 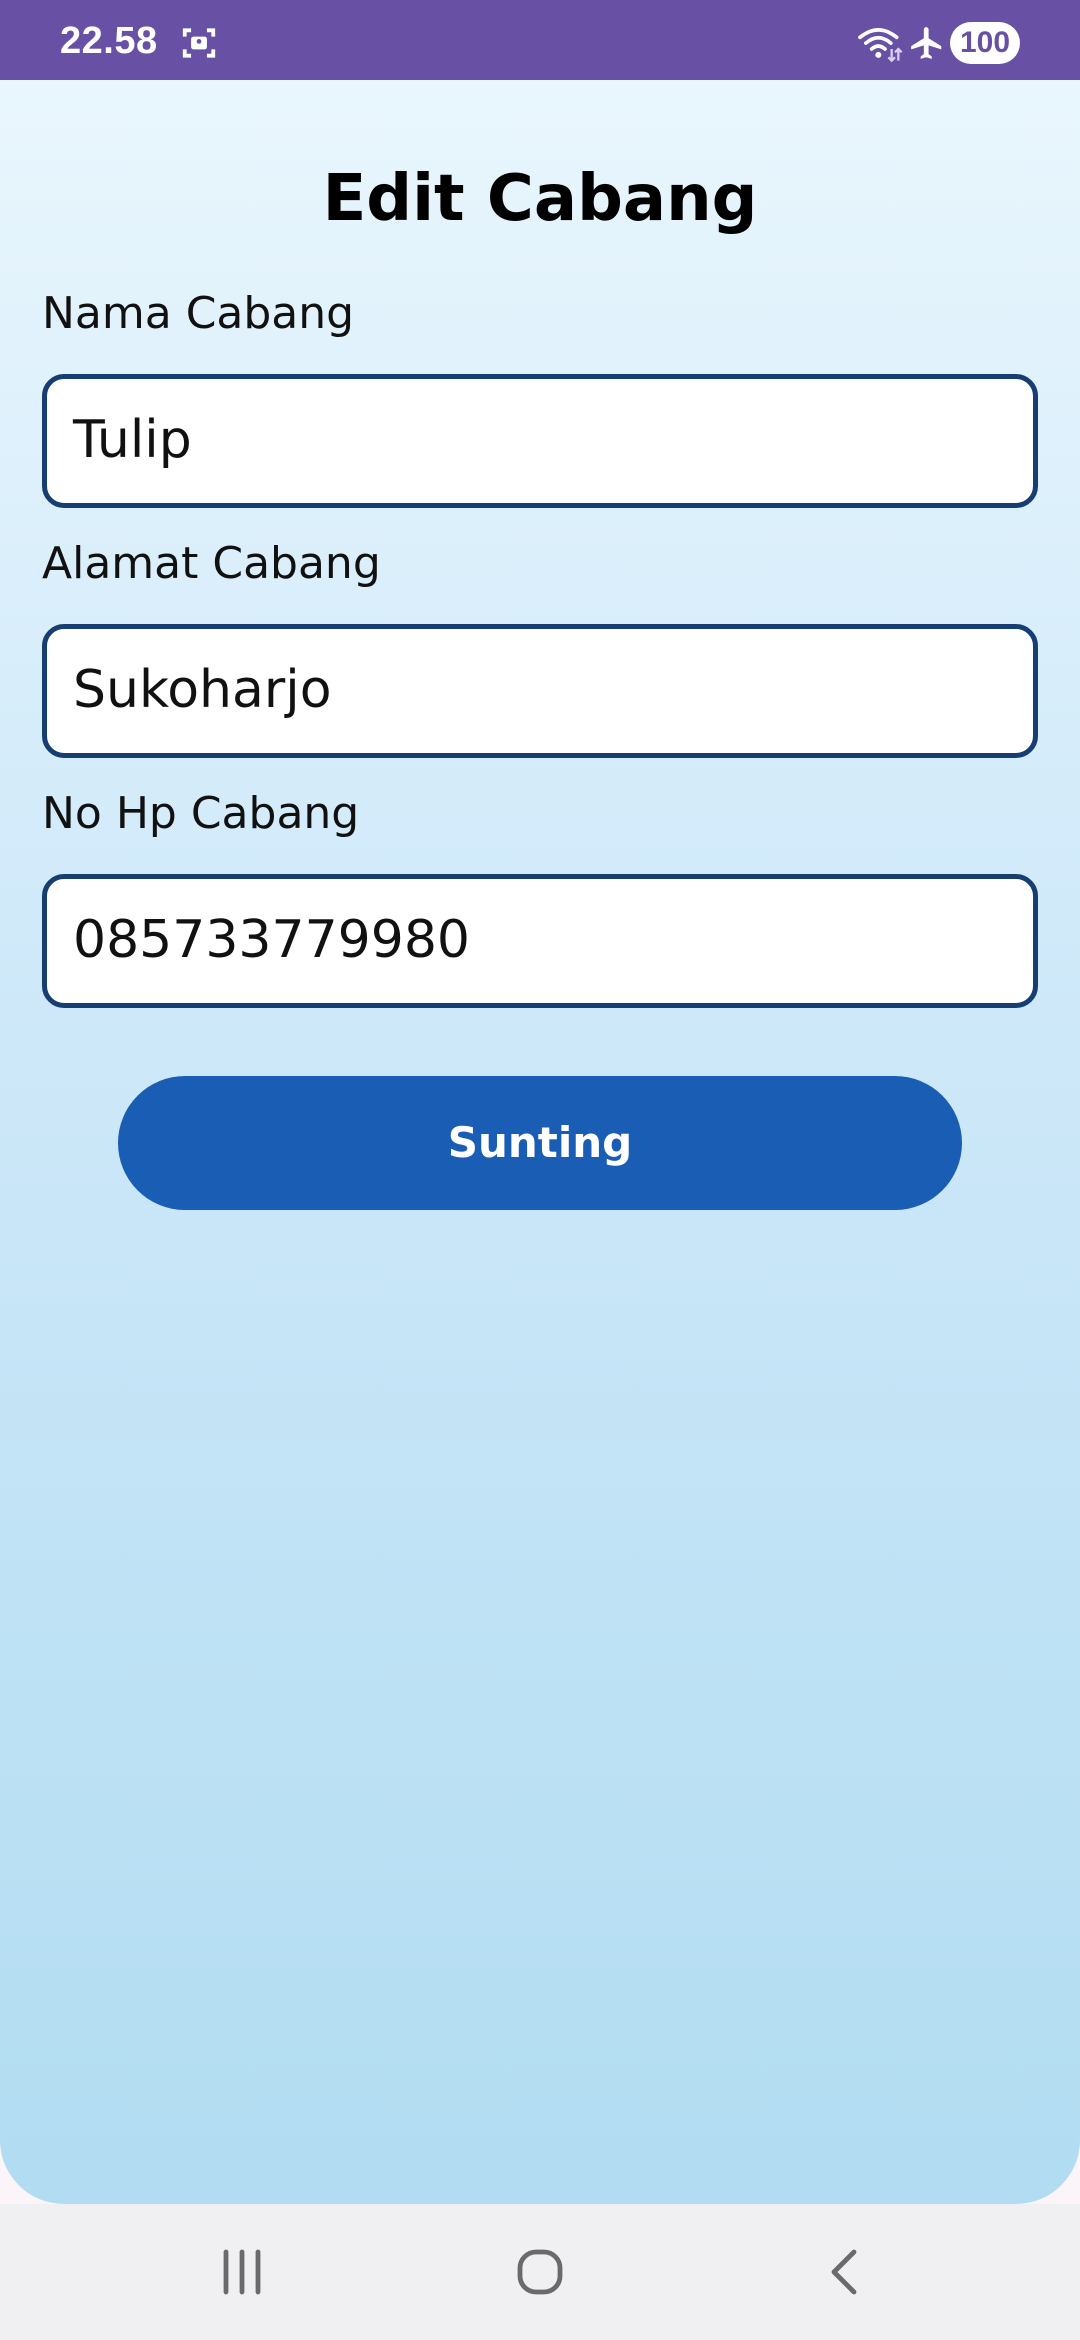 I want to click on branch-phone-input: 085733779980, so click(x=540, y=941).